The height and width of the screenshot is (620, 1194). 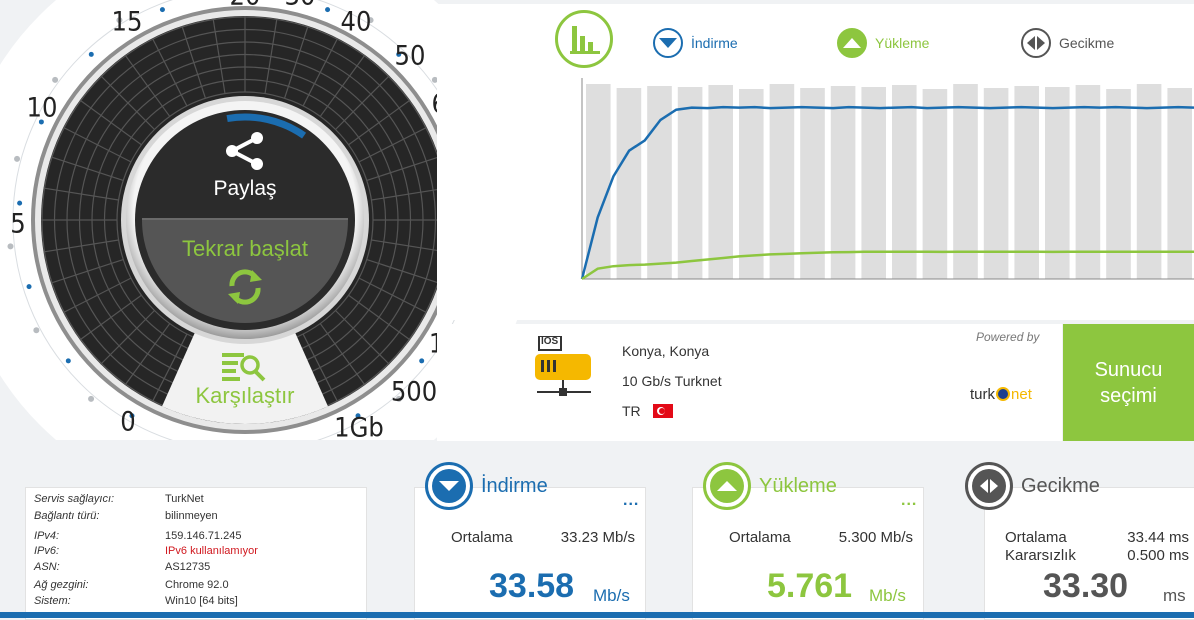 I want to click on gauge-tick-label: 5, so click(x=18, y=224).